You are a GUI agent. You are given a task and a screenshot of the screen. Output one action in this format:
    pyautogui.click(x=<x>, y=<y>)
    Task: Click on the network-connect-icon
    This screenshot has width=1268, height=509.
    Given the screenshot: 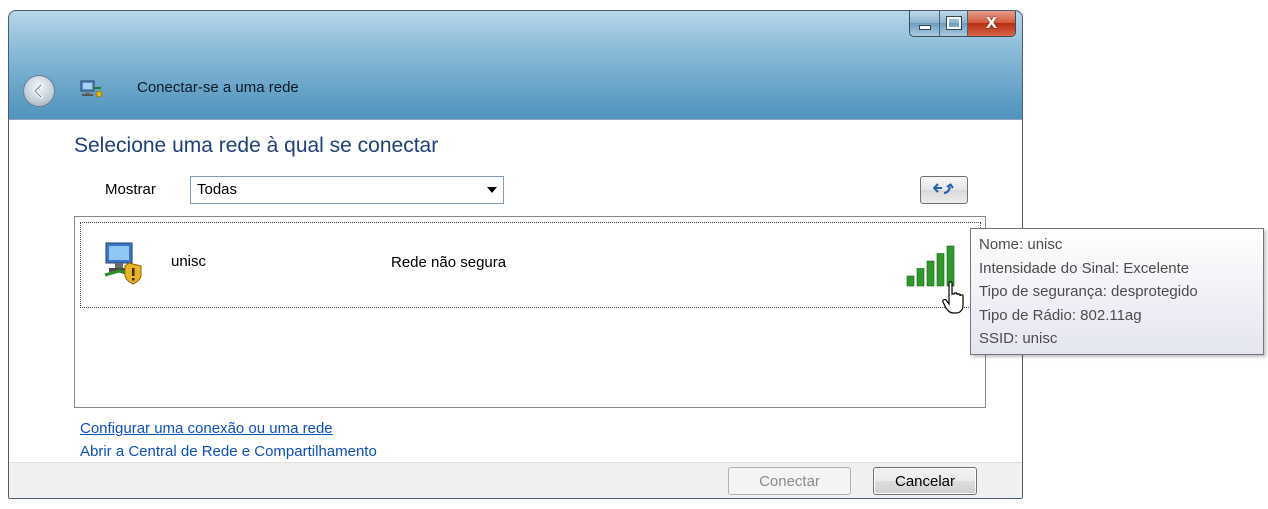 What is the action you would take?
    pyautogui.click(x=91, y=89)
    